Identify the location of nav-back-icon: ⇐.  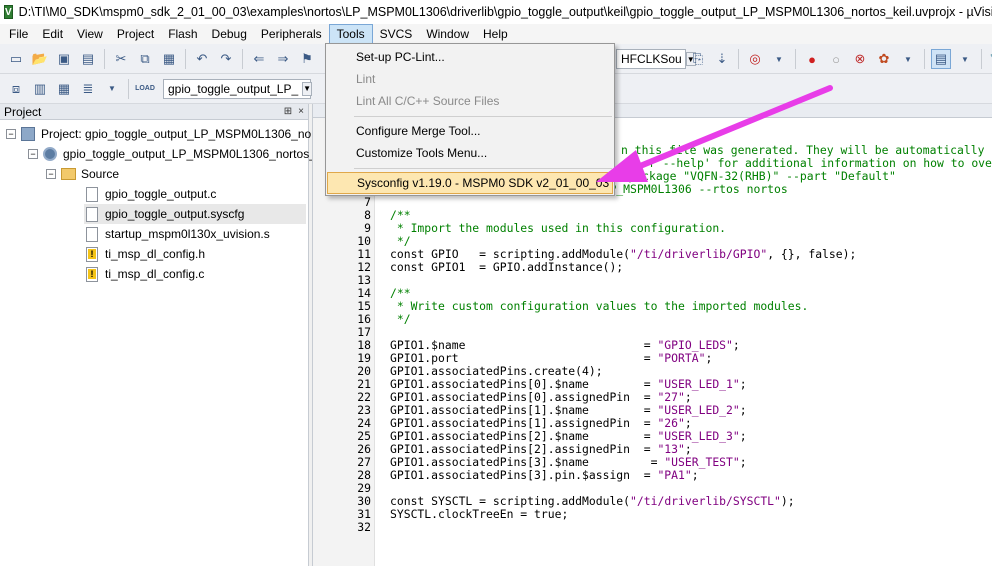
(259, 59).